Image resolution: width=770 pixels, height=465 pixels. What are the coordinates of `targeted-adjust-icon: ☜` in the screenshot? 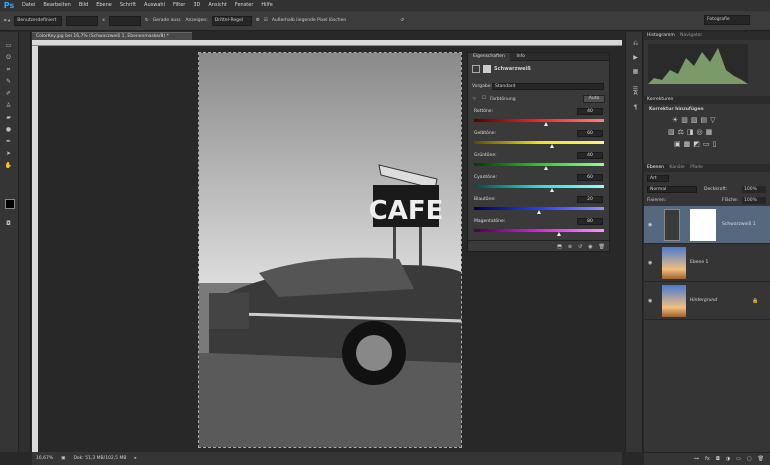 It's located at (474, 99).